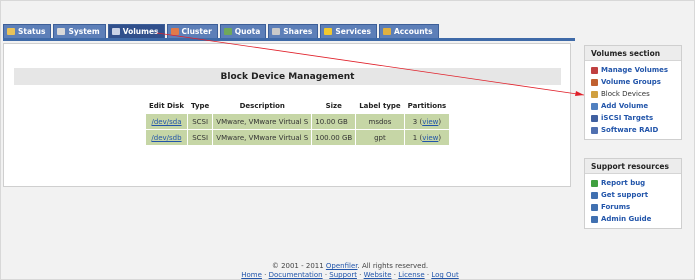 The height and width of the screenshot is (280, 695). I want to click on arrow-head, so click(579, 93).